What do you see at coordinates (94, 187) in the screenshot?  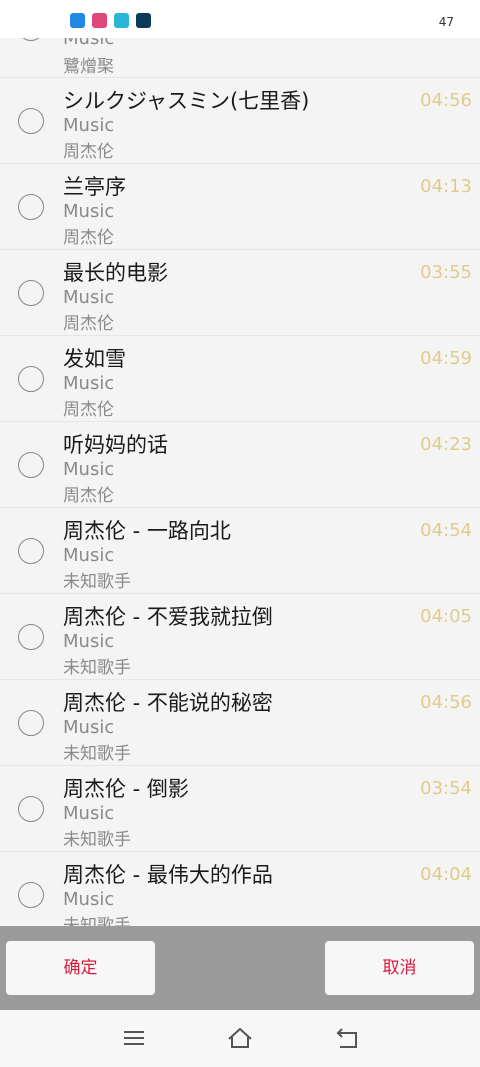 I see `song-title: 兰亭序` at bounding box center [94, 187].